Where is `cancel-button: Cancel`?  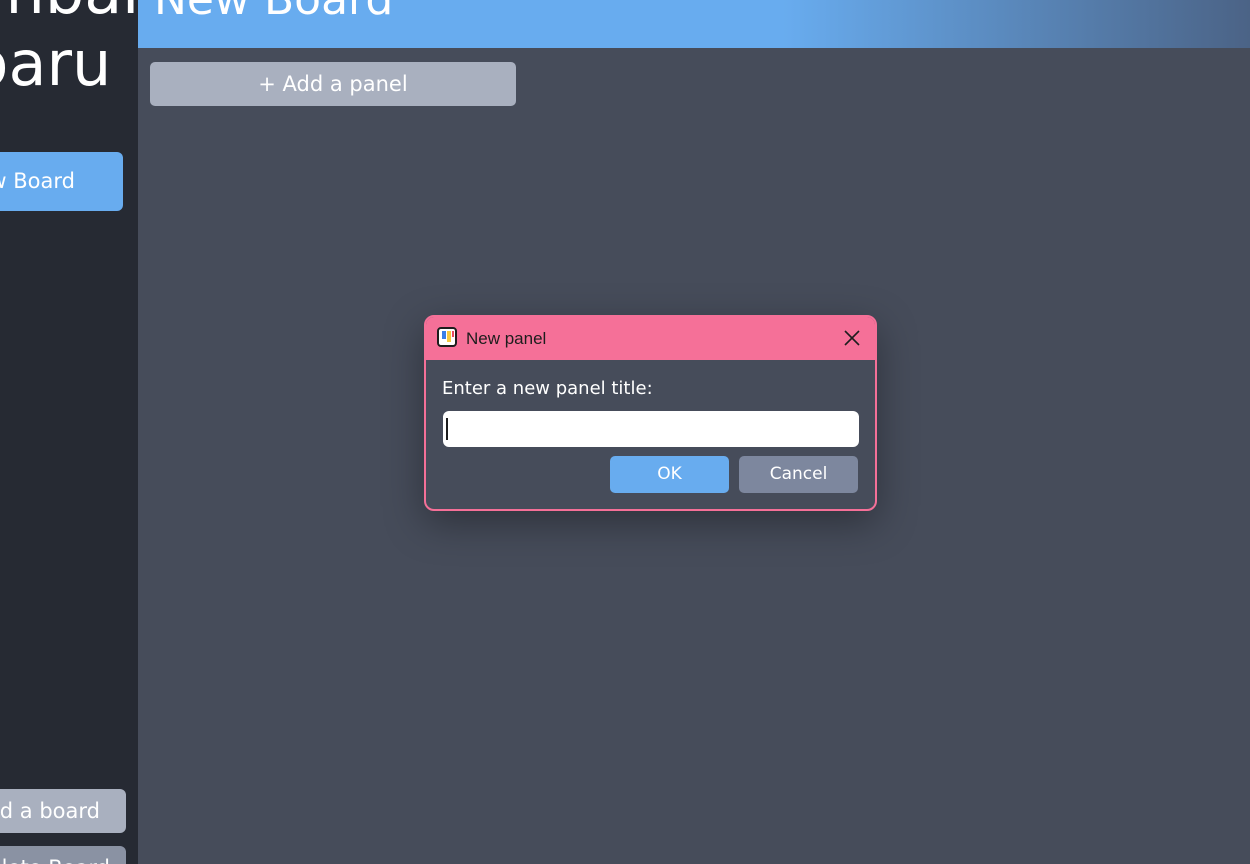
cancel-button: Cancel is located at coordinates (798, 474).